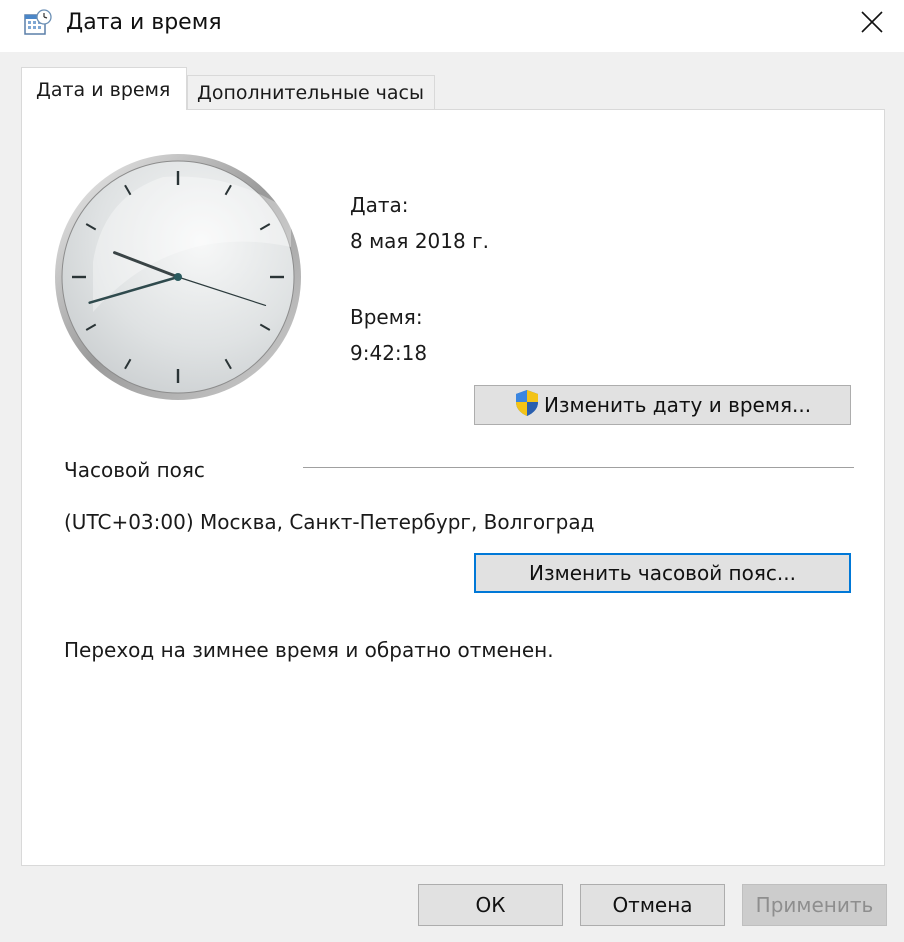 The width and height of the screenshot is (904, 942). Describe the element at coordinates (311, 92) in the screenshot. I see `tab-additional-clocks: Дополнительные часы` at that location.